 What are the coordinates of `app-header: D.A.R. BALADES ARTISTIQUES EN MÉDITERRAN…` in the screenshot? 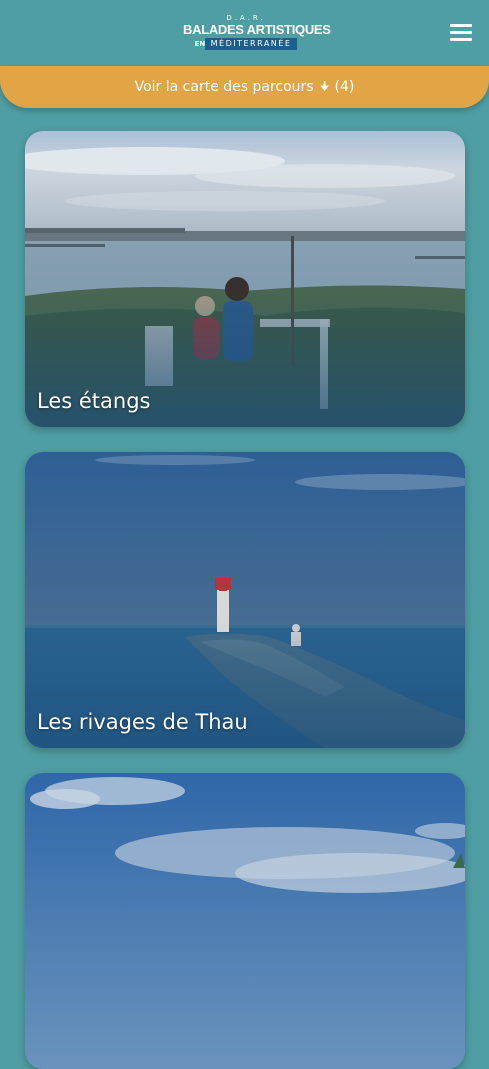 It's located at (244, 33).